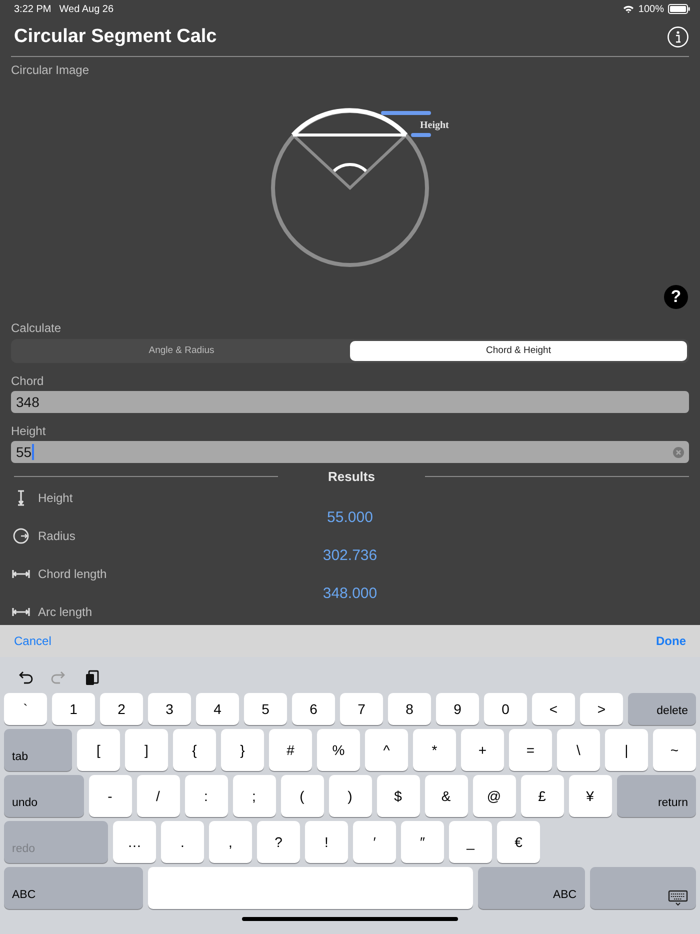  I want to click on battery-percent: 100%, so click(651, 9).